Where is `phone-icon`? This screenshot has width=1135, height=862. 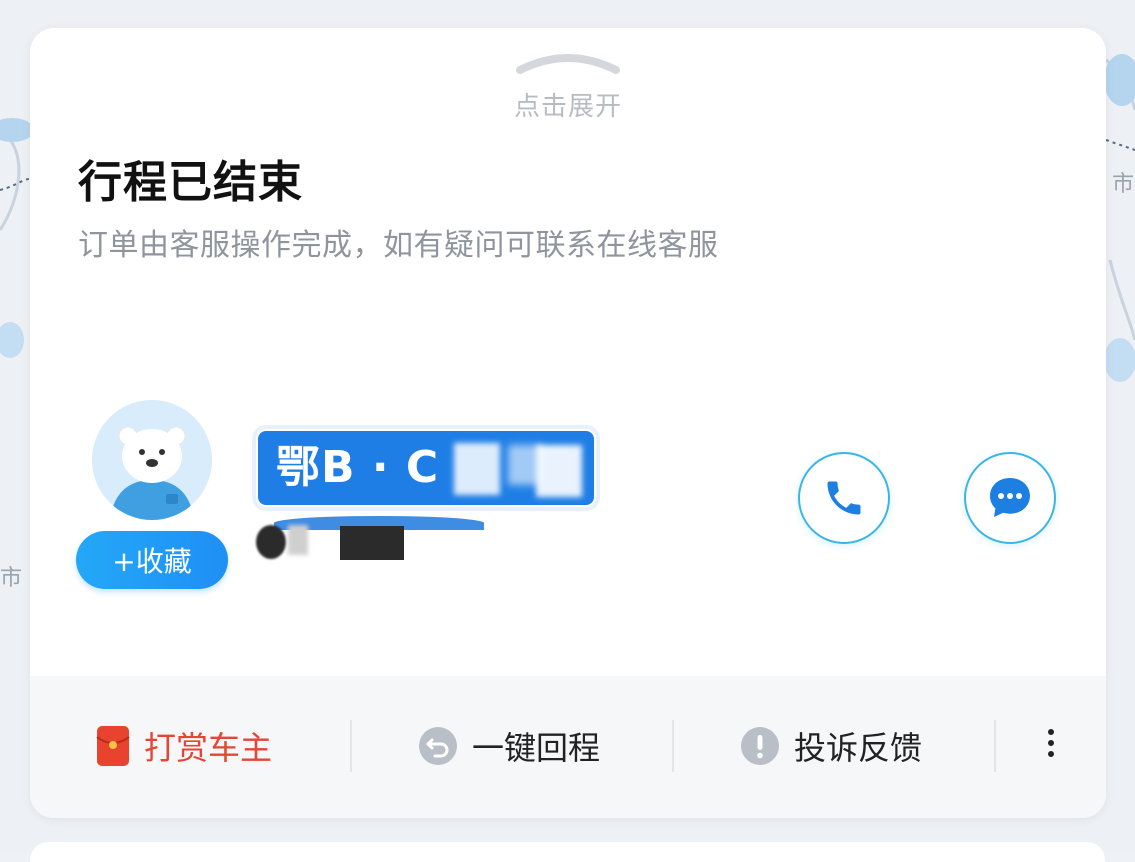
phone-icon is located at coordinates (844, 498).